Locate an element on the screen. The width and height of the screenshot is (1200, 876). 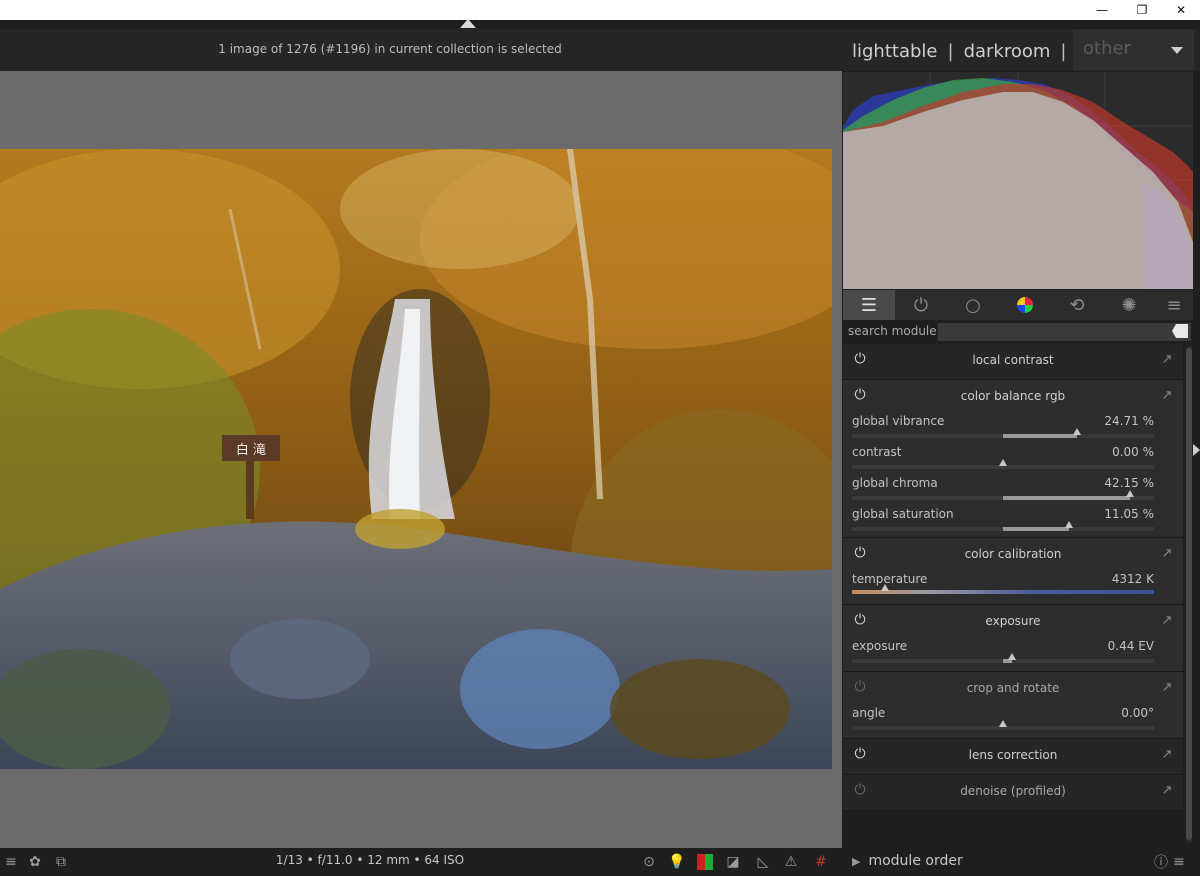
slider-global-chroma: global chroma 42.15 % is located at coordinates (1003, 491).